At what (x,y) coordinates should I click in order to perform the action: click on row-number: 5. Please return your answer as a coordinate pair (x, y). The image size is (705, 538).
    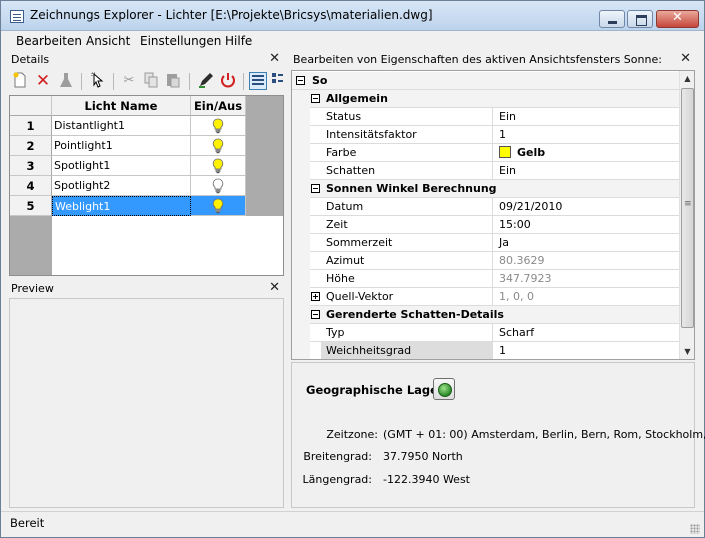
    Looking at the image, I should click on (31, 206).